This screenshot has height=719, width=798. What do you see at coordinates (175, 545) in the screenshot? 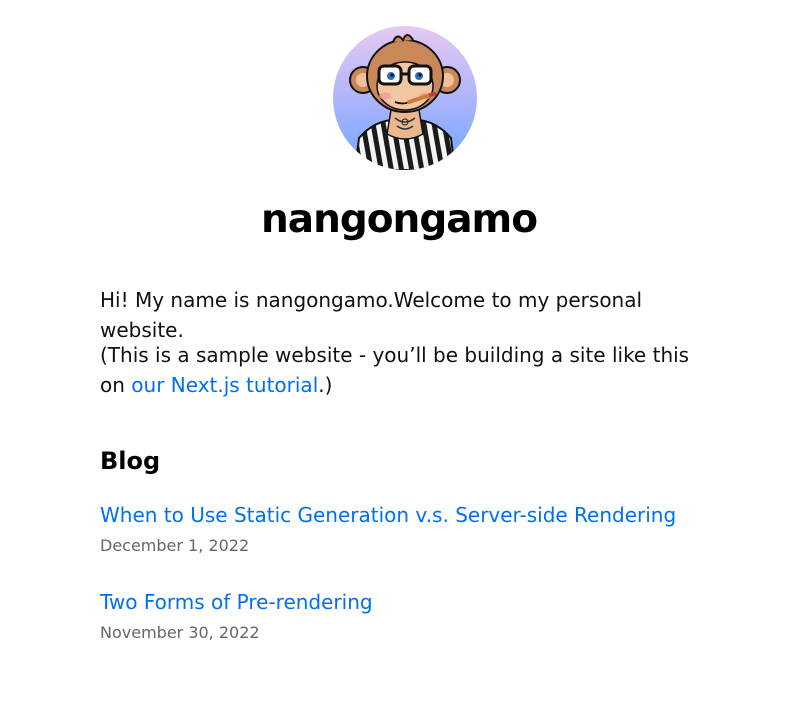
I see `blog-post-date: December 1, 2022` at bounding box center [175, 545].